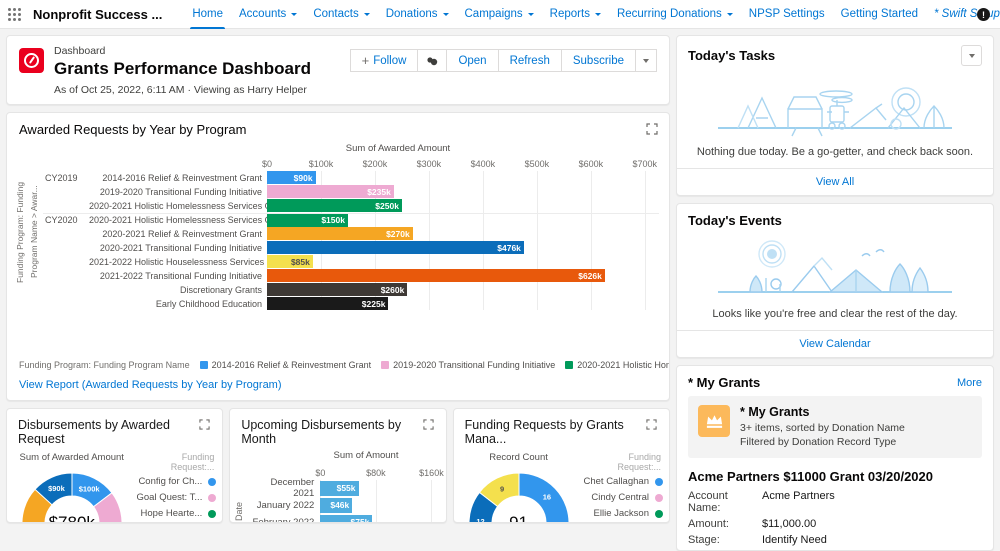 The height and width of the screenshot is (551, 1000). I want to click on nav-tab-donations: Donations, so click(417, 14).